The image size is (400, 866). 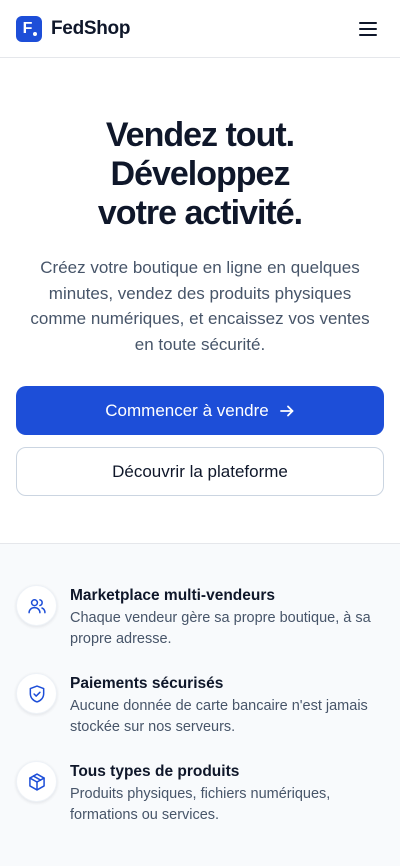 I want to click on discover-platform-button: Découvrir la plateforme, so click(x=200, y=471).